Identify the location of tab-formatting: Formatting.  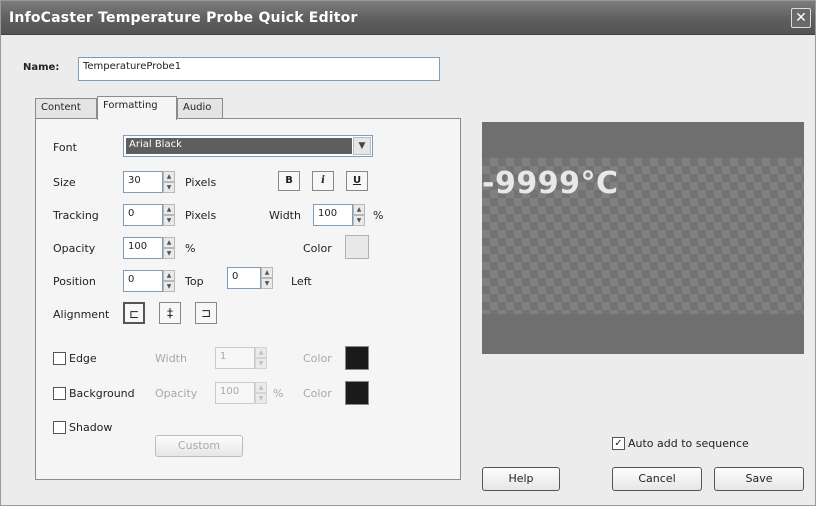
(137, 108).